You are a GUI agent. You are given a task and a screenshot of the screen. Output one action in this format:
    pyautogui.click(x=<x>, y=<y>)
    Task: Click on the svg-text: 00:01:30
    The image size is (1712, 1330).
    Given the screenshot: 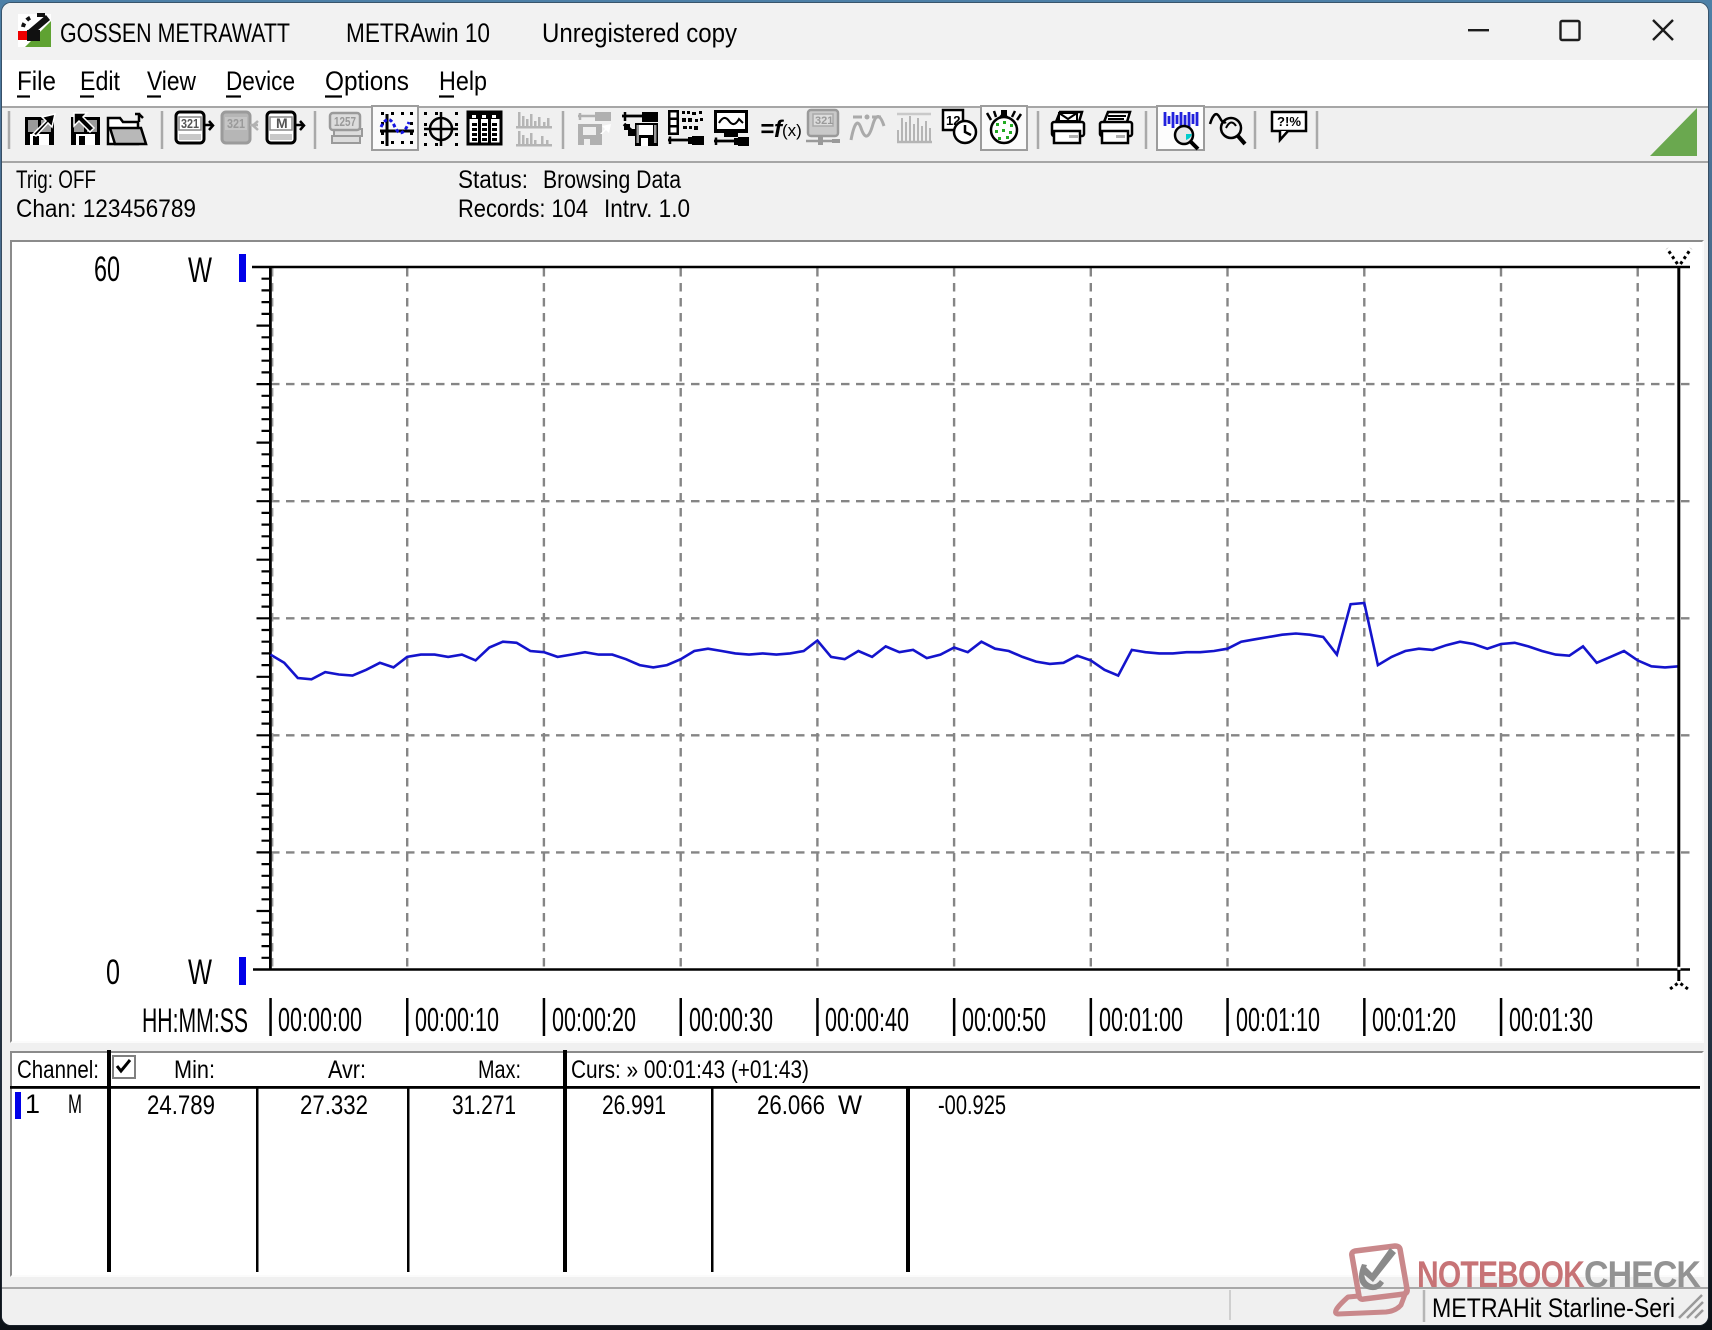 What is the action you would take?
    pyautogui.click(x=1551, y=1019)
    